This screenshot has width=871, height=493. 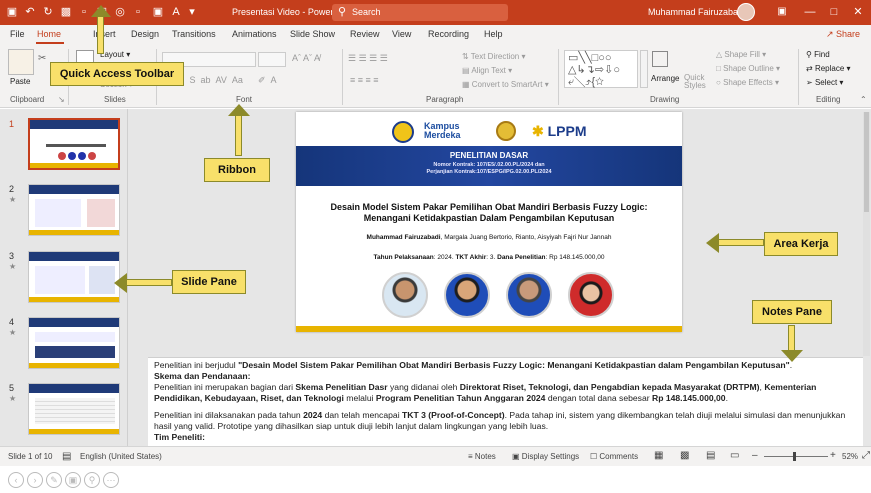 I want to click on search-input: Search, so click(x=366, y=12).